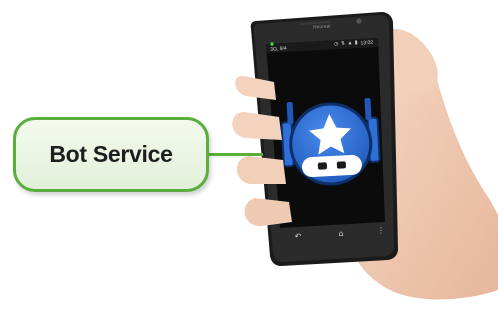  I want to click on callout-connector, so click(235, 154).